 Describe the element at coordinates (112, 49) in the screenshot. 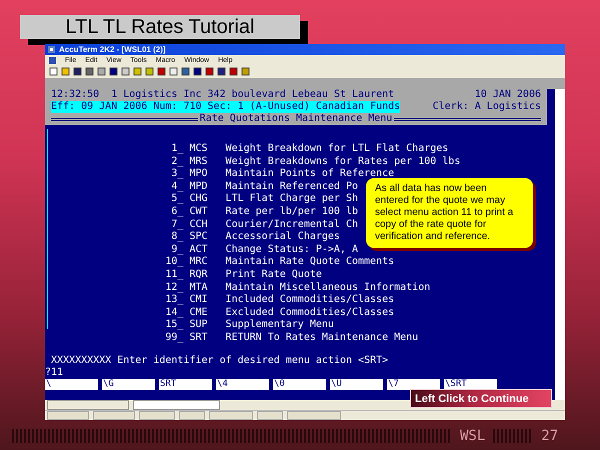

I see `window-title: AccuTerm 2K2 - [WSL01 (2)]` at that location.